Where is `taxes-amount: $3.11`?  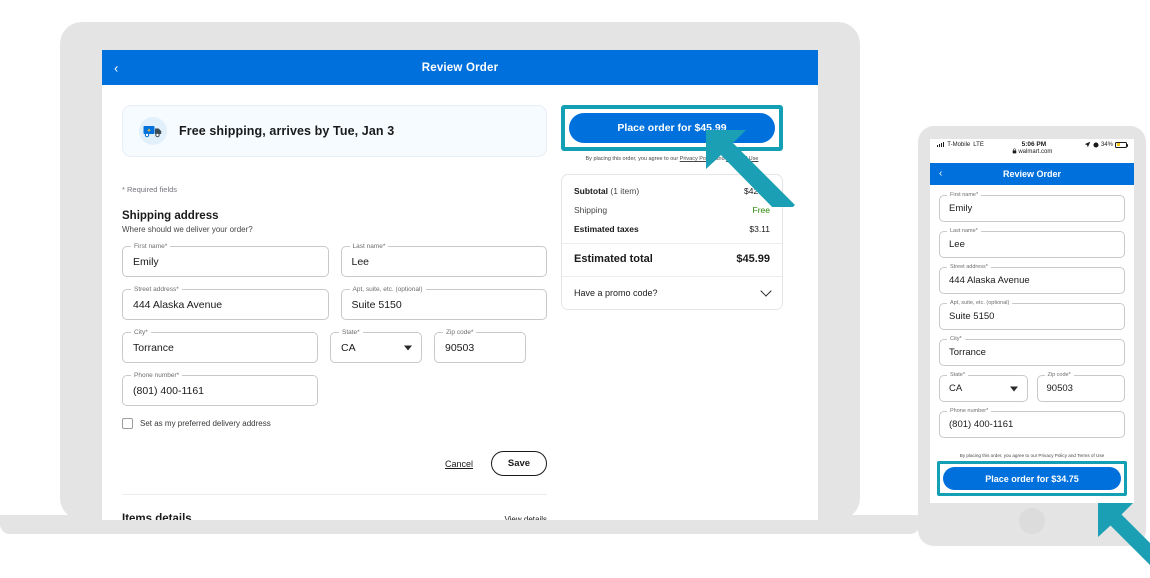 taxes-amount: $3.11 is located at coordinates (759, 229).